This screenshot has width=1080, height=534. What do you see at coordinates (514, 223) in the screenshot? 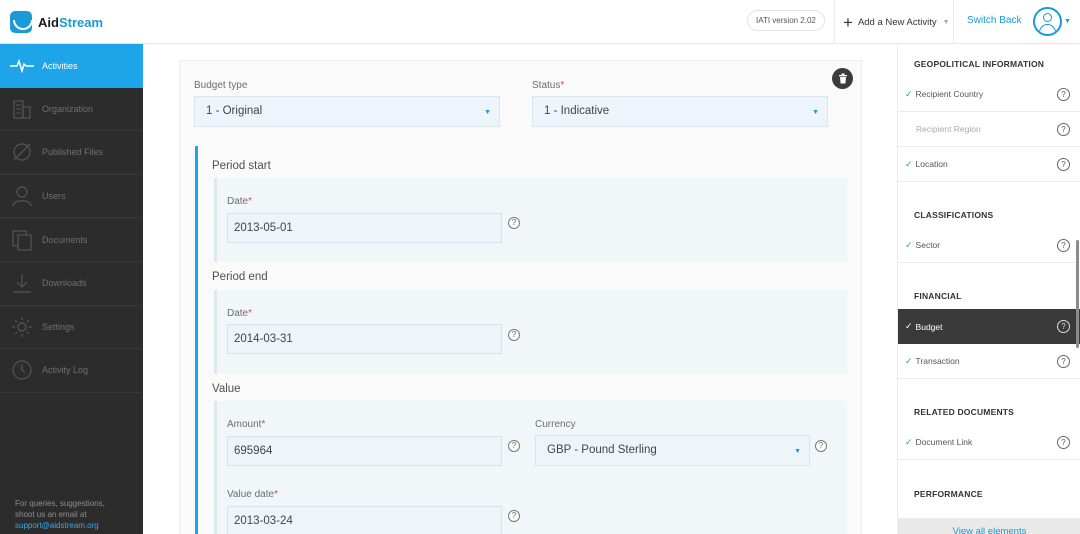
I see `period-start-help-icon: ?` at bounding box center [514, 223].